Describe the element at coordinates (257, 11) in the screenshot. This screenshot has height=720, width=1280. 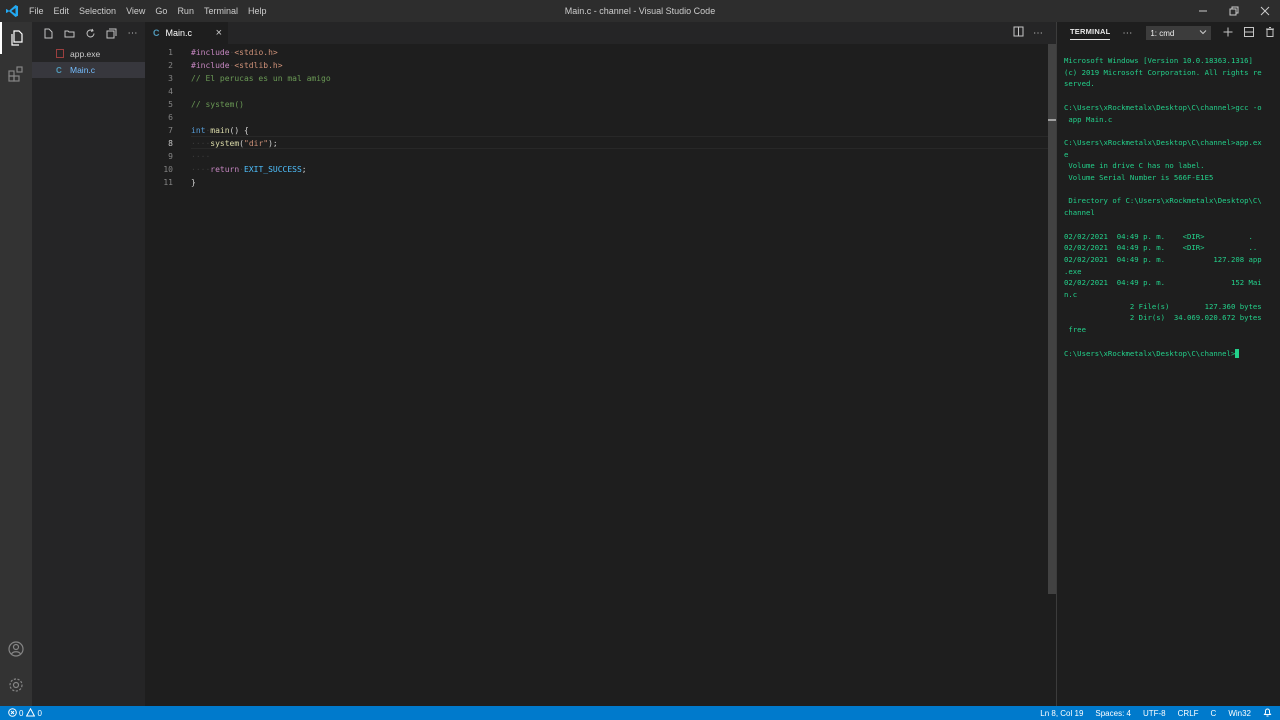
I see `menu-help: Help` at that location.